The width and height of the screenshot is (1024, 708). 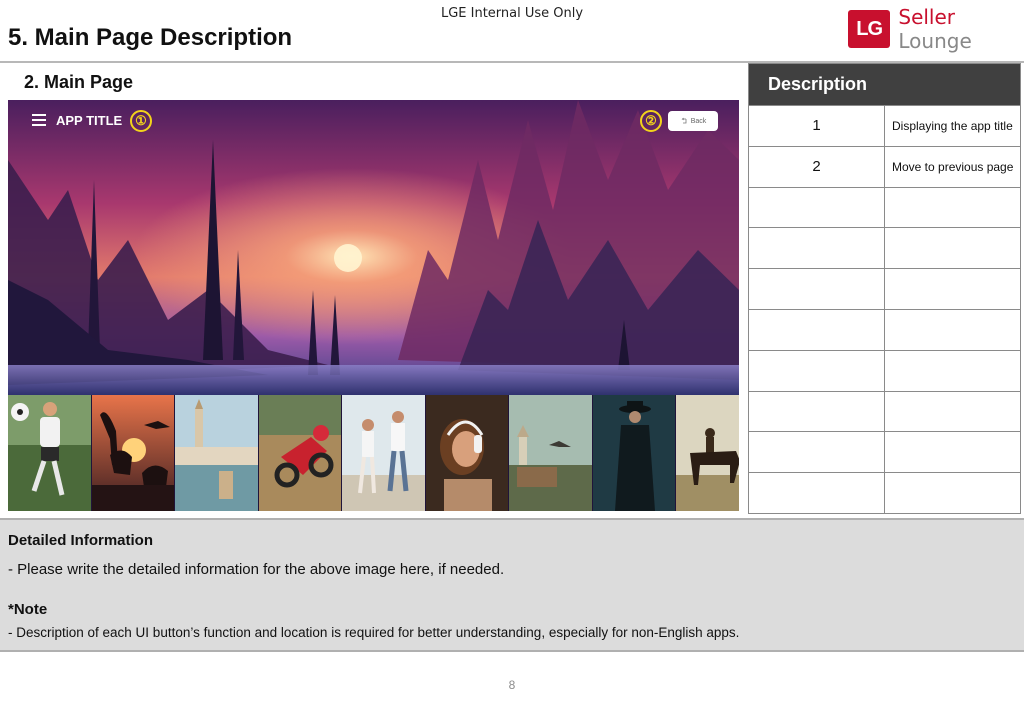 I want to click on page-title: 5. Main Page Description, so click(x=150, y=37).